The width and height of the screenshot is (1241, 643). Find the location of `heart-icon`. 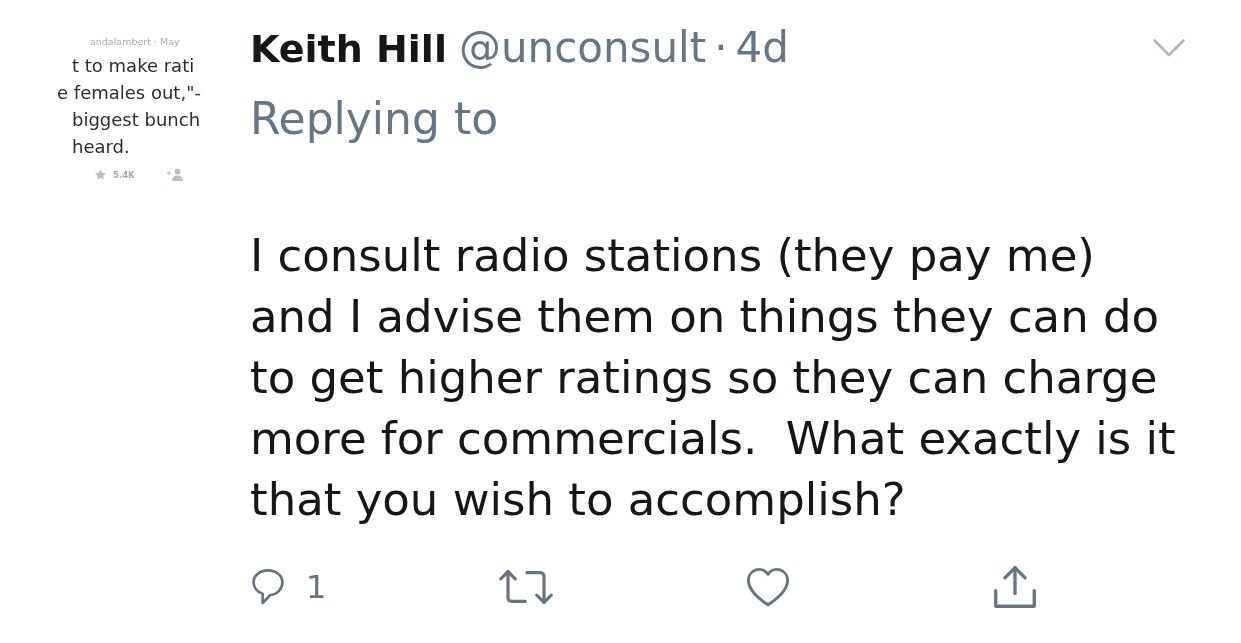

heart-icon is located at coordinates (768, 587).